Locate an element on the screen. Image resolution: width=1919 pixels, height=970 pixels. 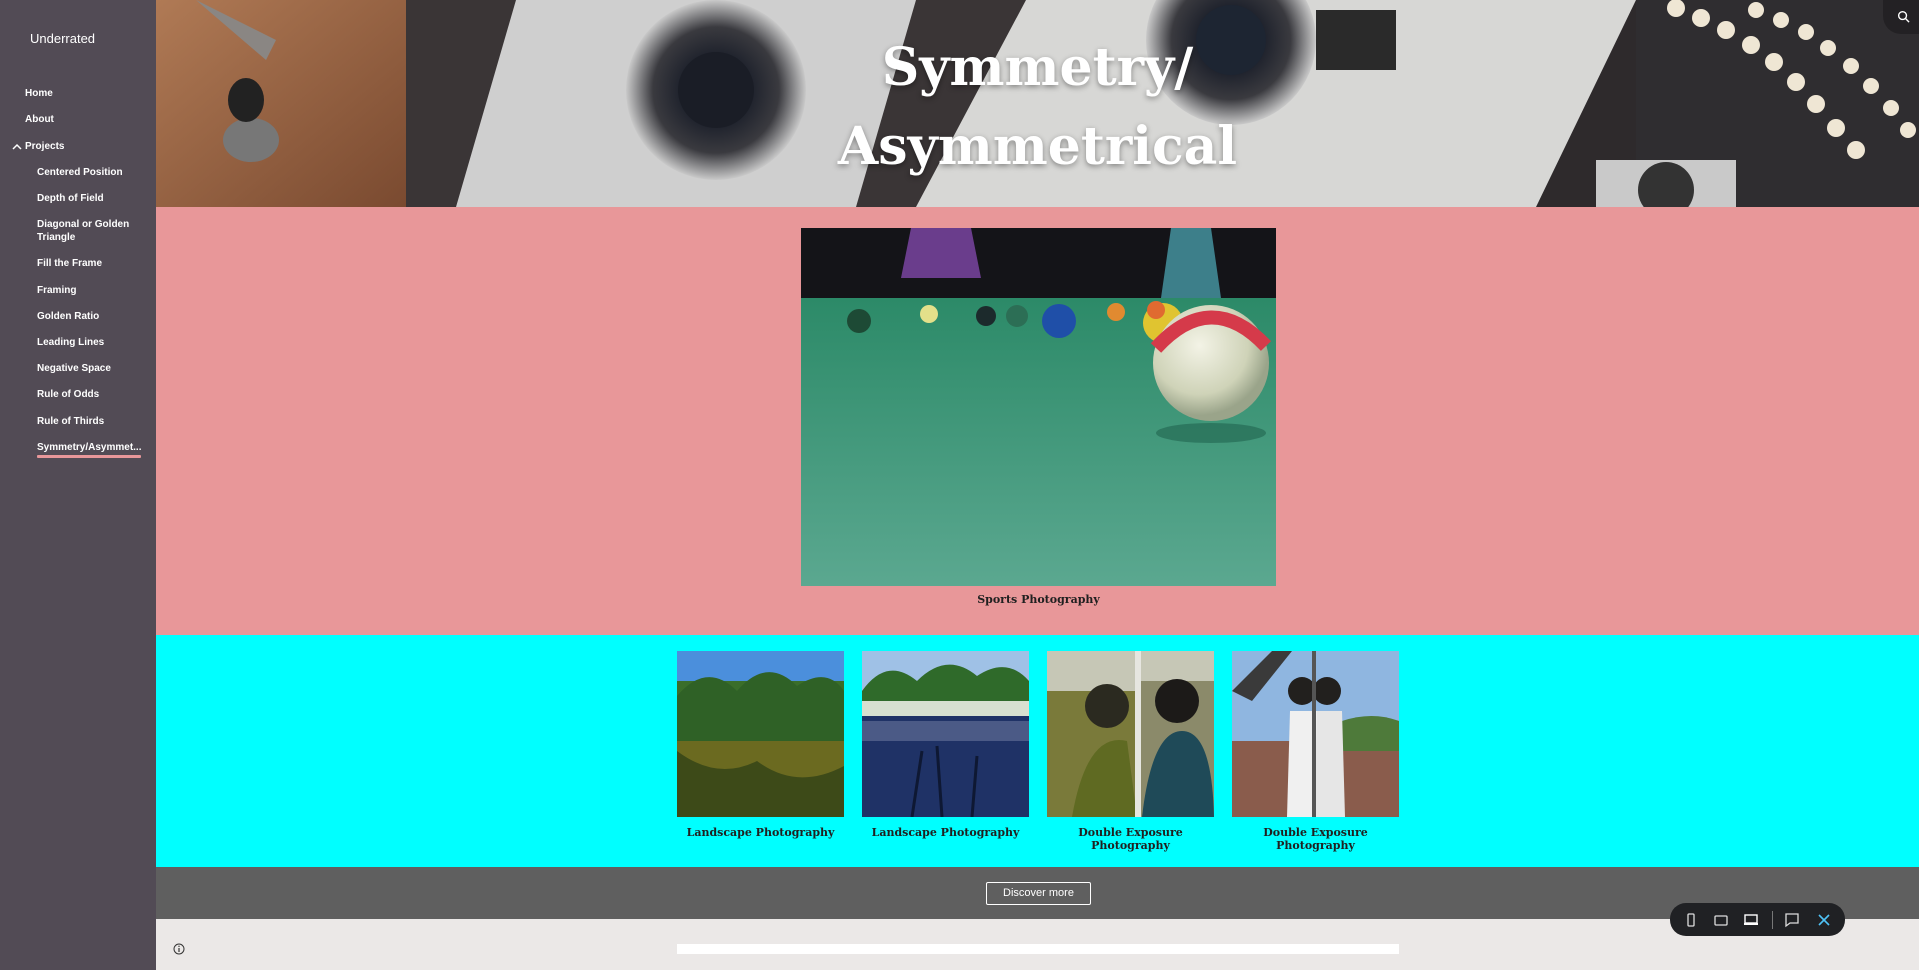
landscape-photo-2-image is located at coordinates (945, 734).